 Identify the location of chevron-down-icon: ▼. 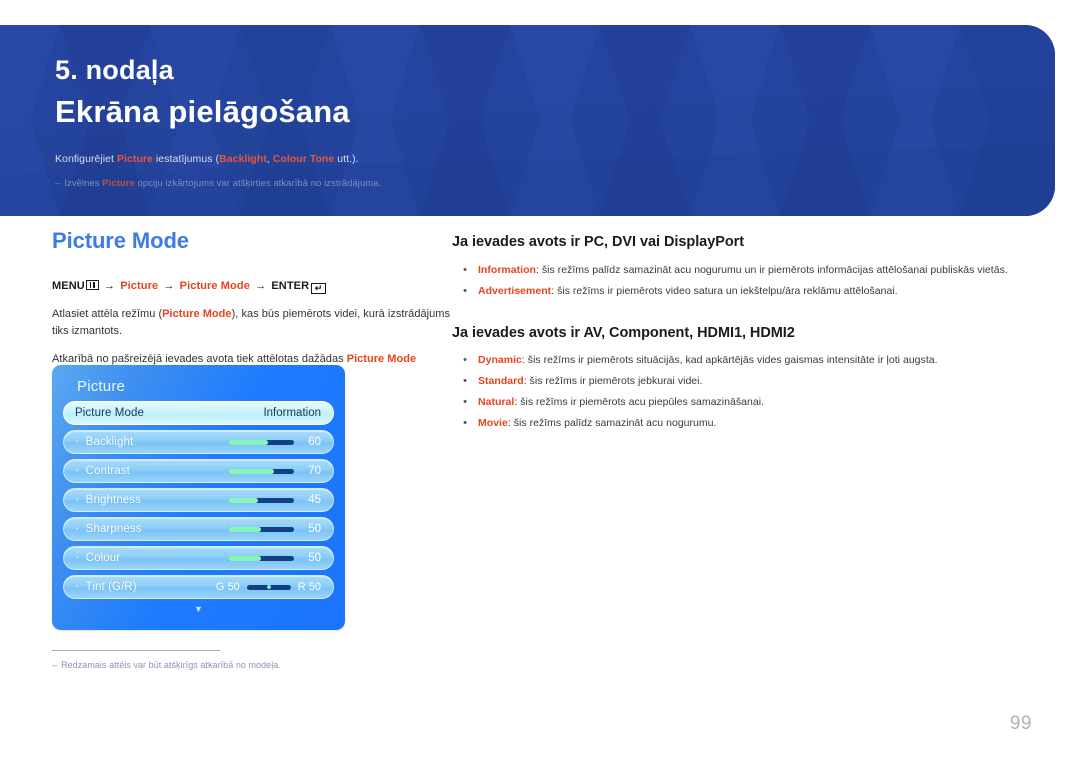
(198, 609).